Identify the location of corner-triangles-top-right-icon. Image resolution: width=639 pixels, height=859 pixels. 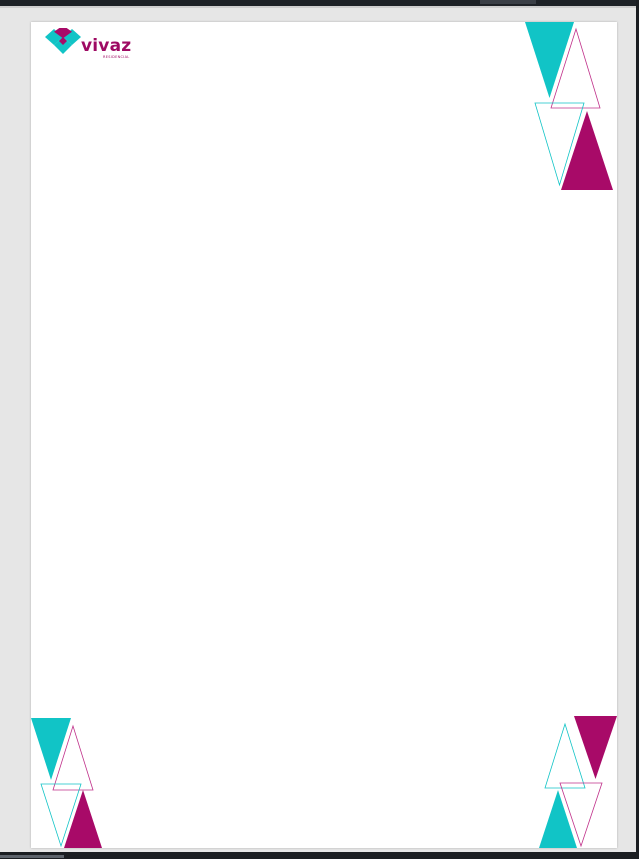
(569, 106).